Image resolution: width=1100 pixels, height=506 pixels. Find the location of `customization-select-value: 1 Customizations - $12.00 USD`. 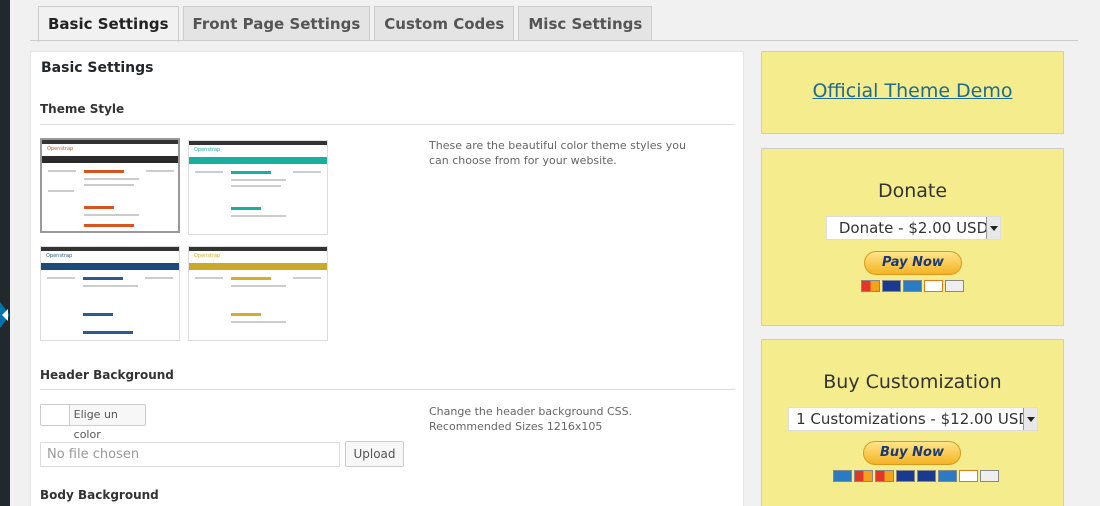

customization-select-value: 1 Customizations - $12.00 USD is located at coordinates (913, 419).